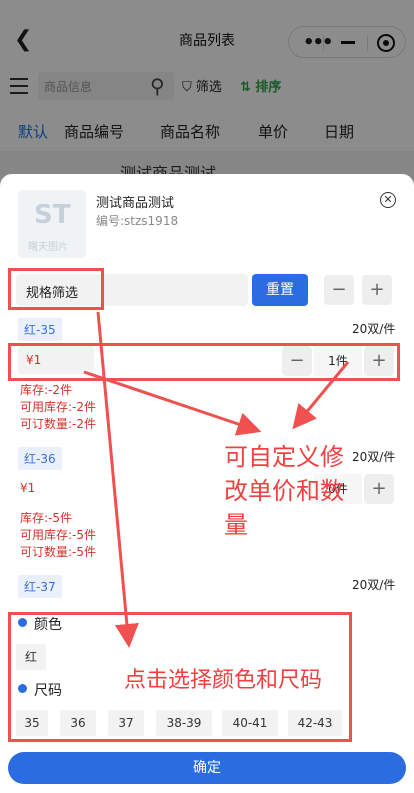  I want to click on arrow-to-color-size, so click(117, 479).